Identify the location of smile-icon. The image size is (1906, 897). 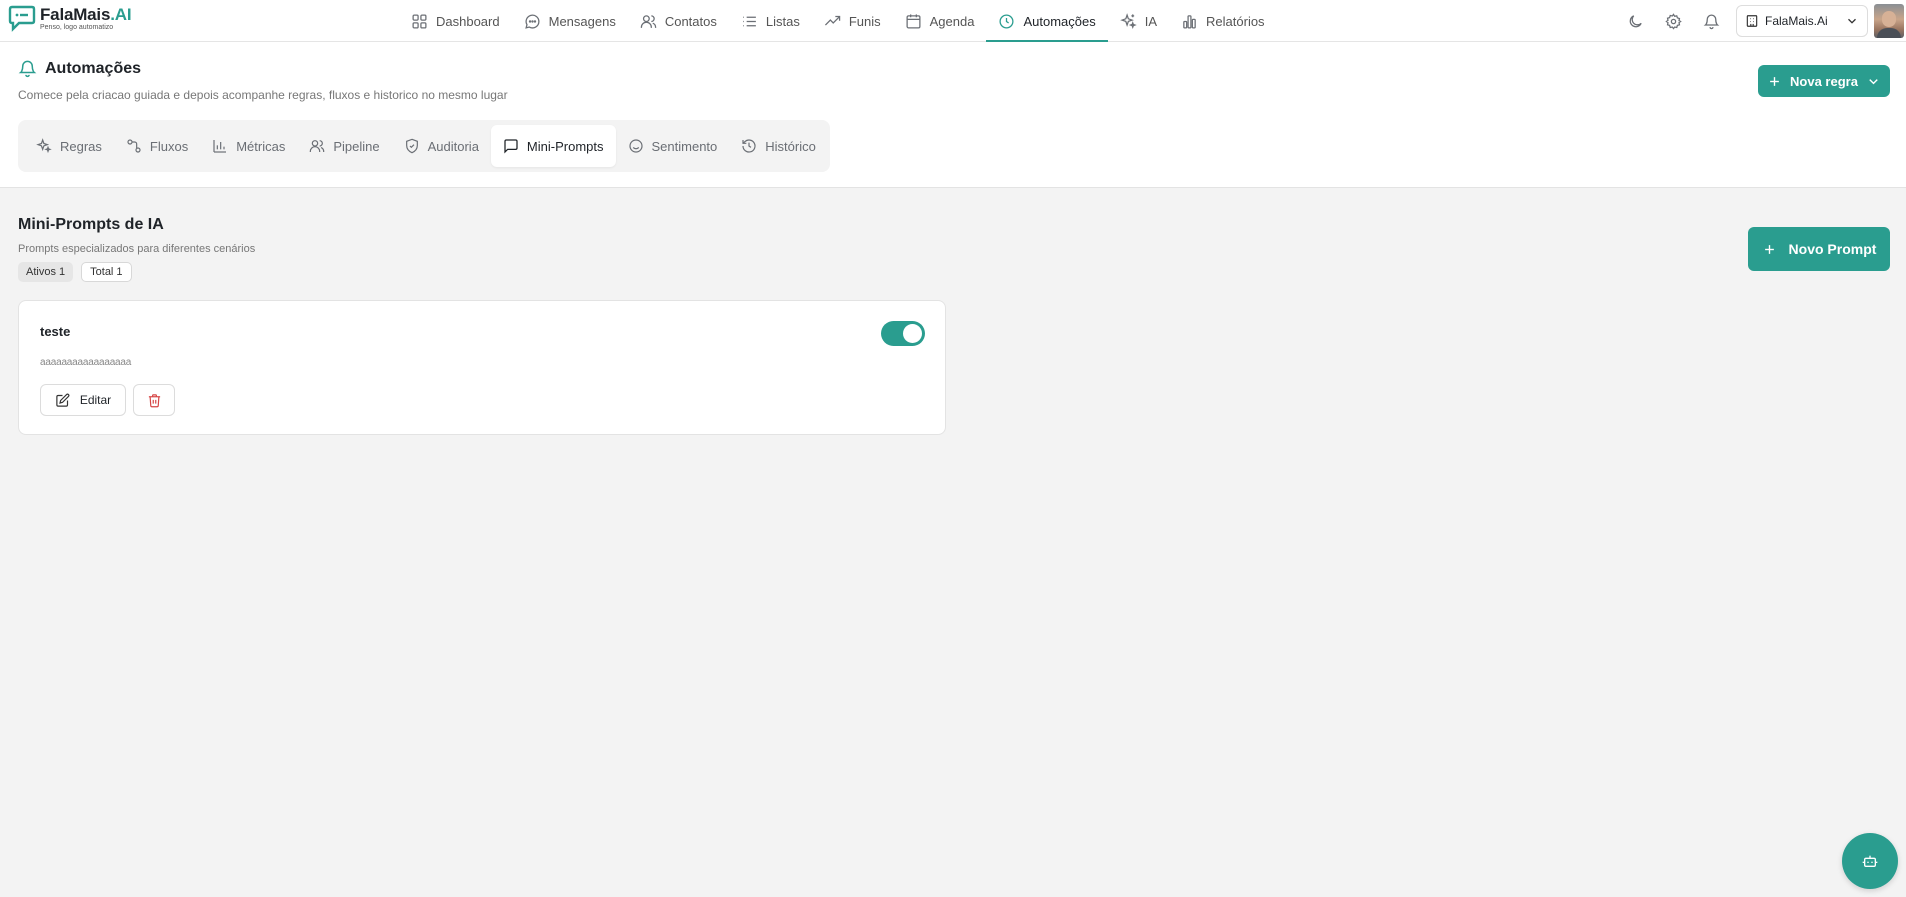
(635, 146).